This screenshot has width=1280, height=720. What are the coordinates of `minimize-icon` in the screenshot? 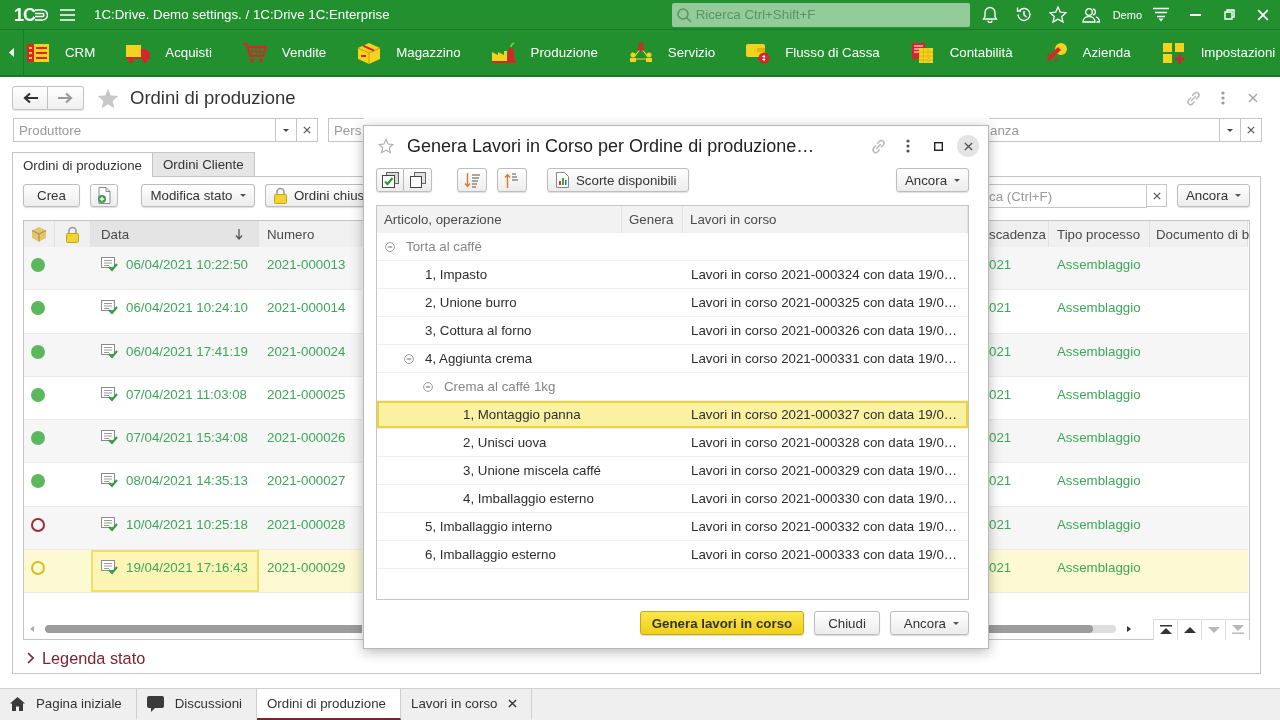 It's located at (1195, 14).